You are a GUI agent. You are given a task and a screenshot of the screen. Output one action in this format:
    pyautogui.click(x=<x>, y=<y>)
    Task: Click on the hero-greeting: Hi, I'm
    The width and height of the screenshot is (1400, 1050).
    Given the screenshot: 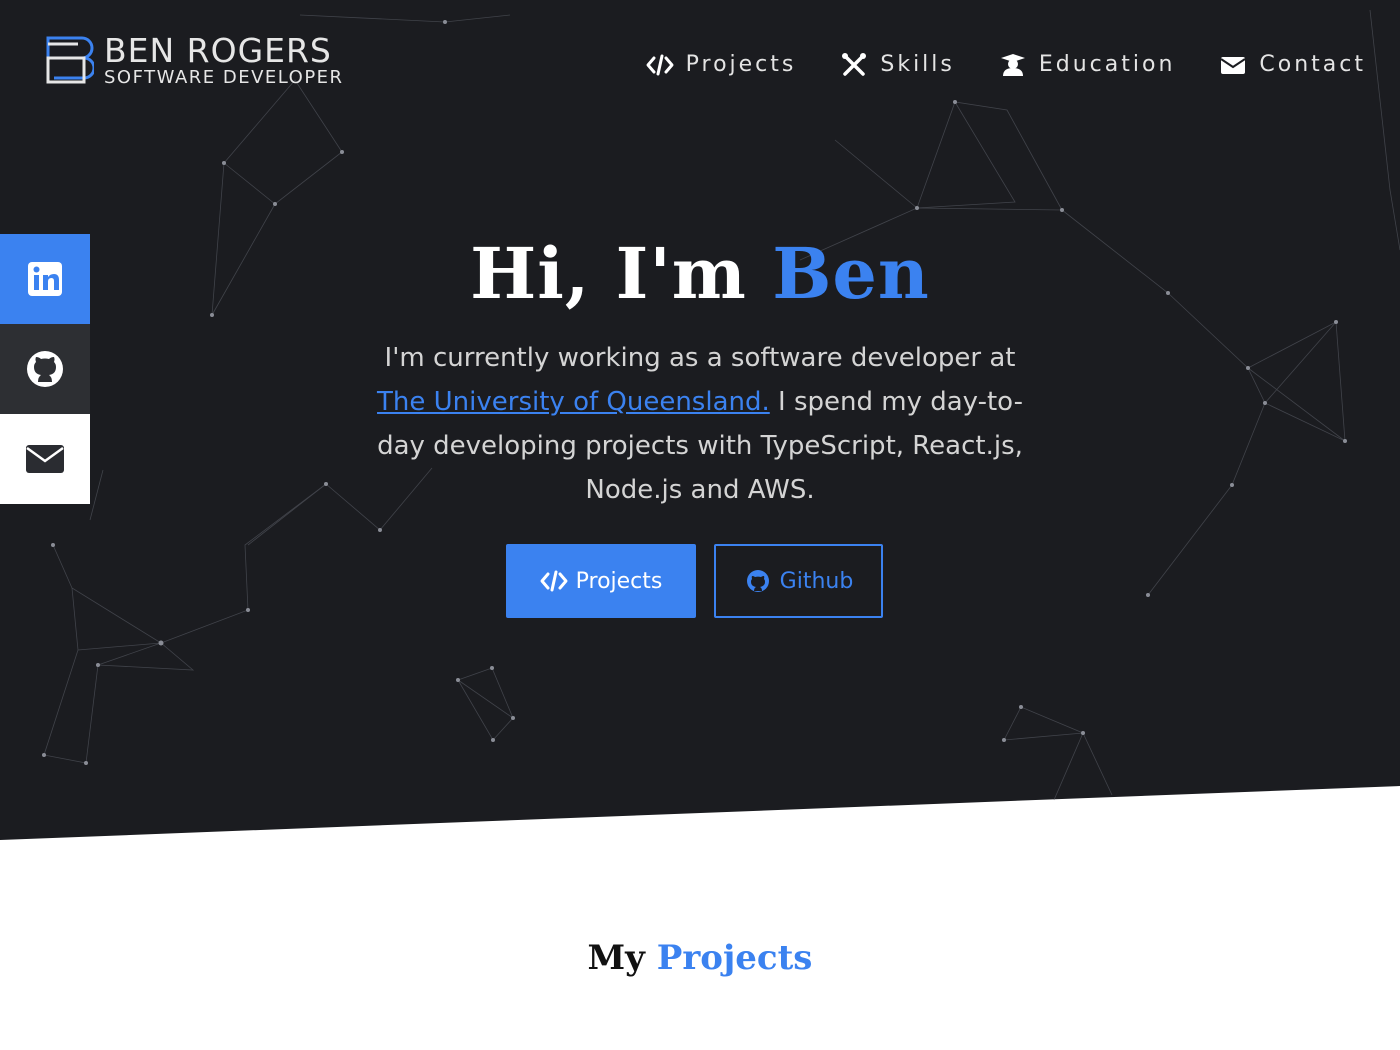 What is the action you would take?
    pyautogui.click(x=608, y=273)
    